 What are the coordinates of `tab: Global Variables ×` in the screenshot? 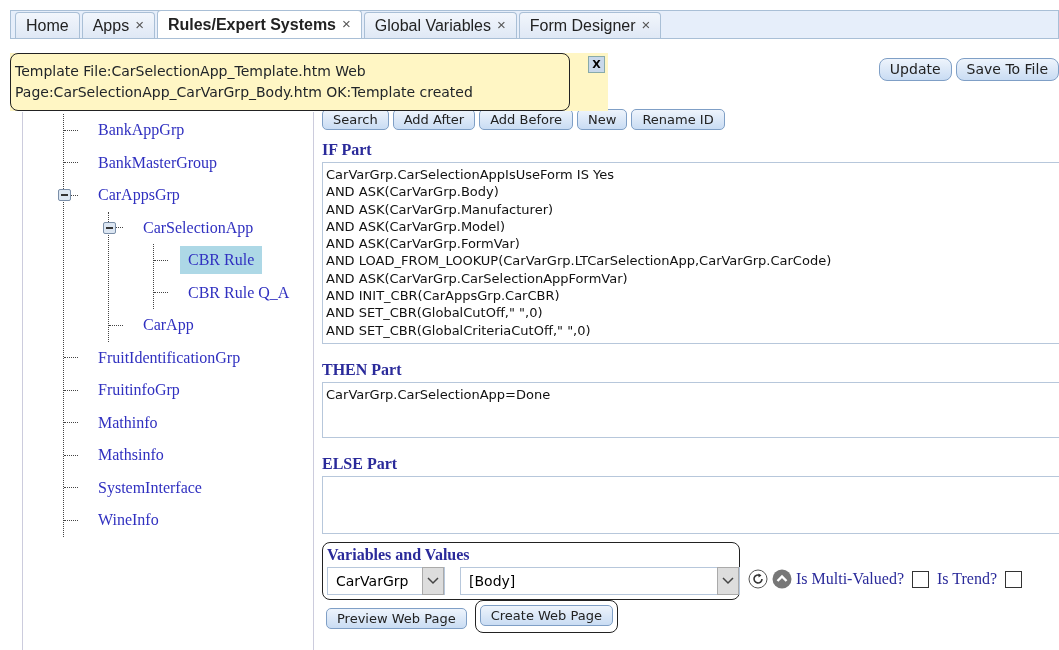 It's located at (440, 25).